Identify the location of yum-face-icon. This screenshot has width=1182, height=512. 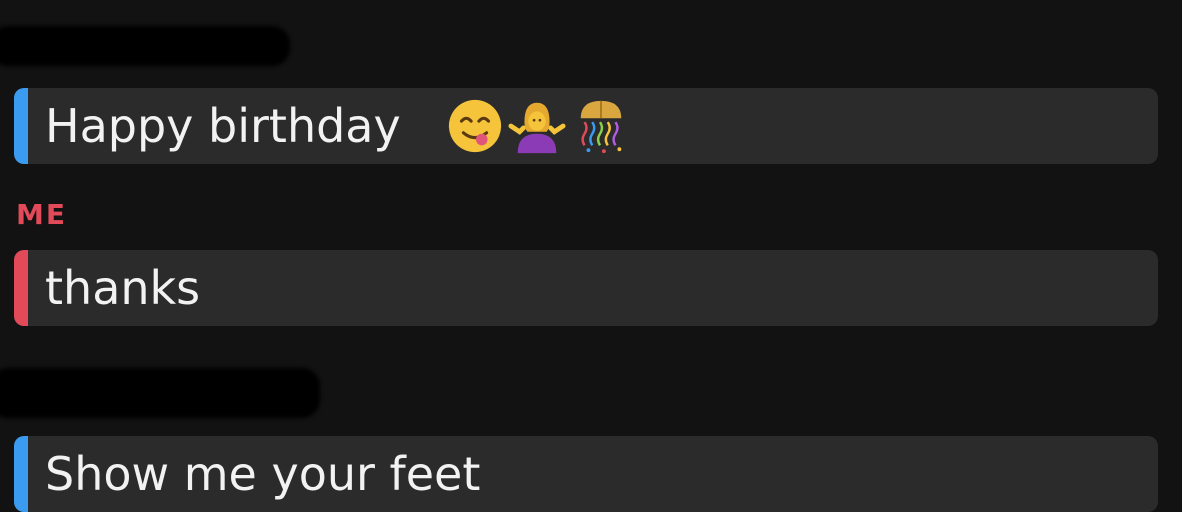
(475, 126).